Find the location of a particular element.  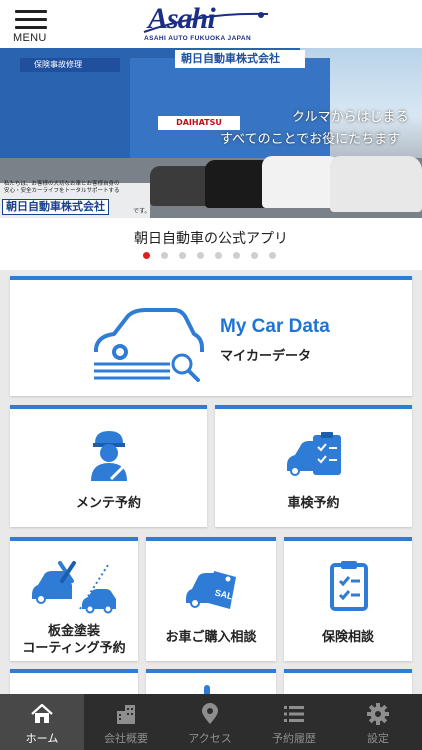

building-icon is located at coordinates (126, 714).